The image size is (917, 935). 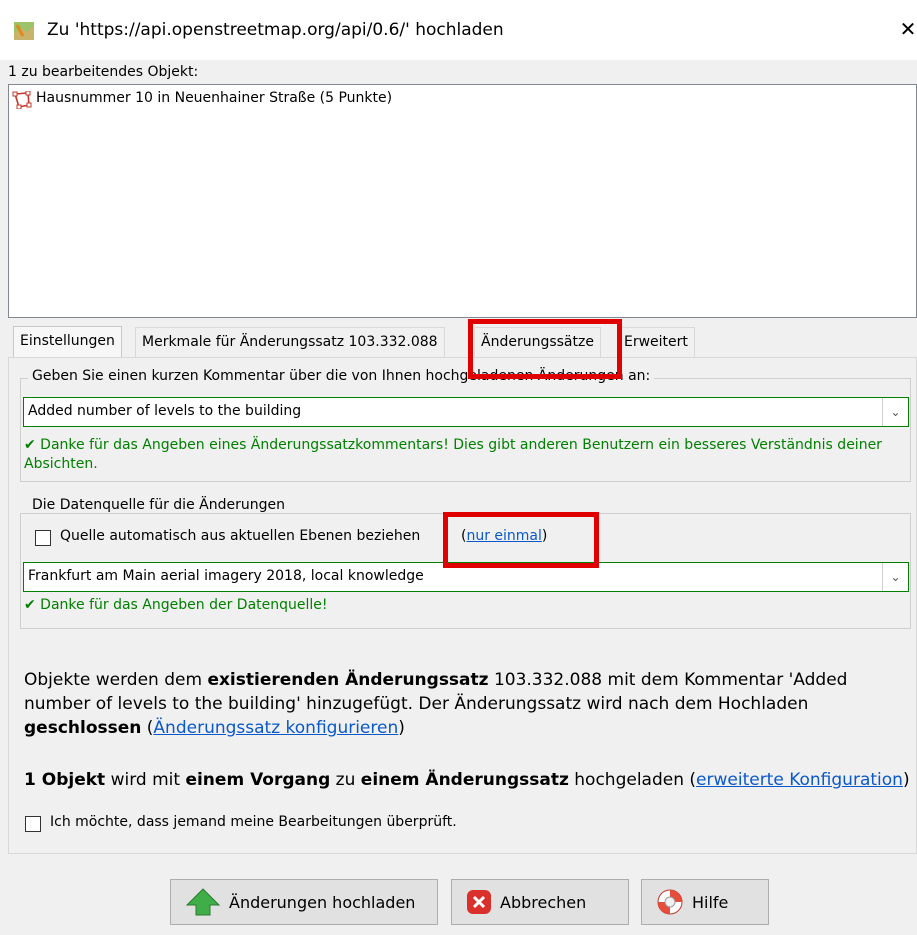 I want to click on lifebuoy-icon, so click(x=670, y=902).